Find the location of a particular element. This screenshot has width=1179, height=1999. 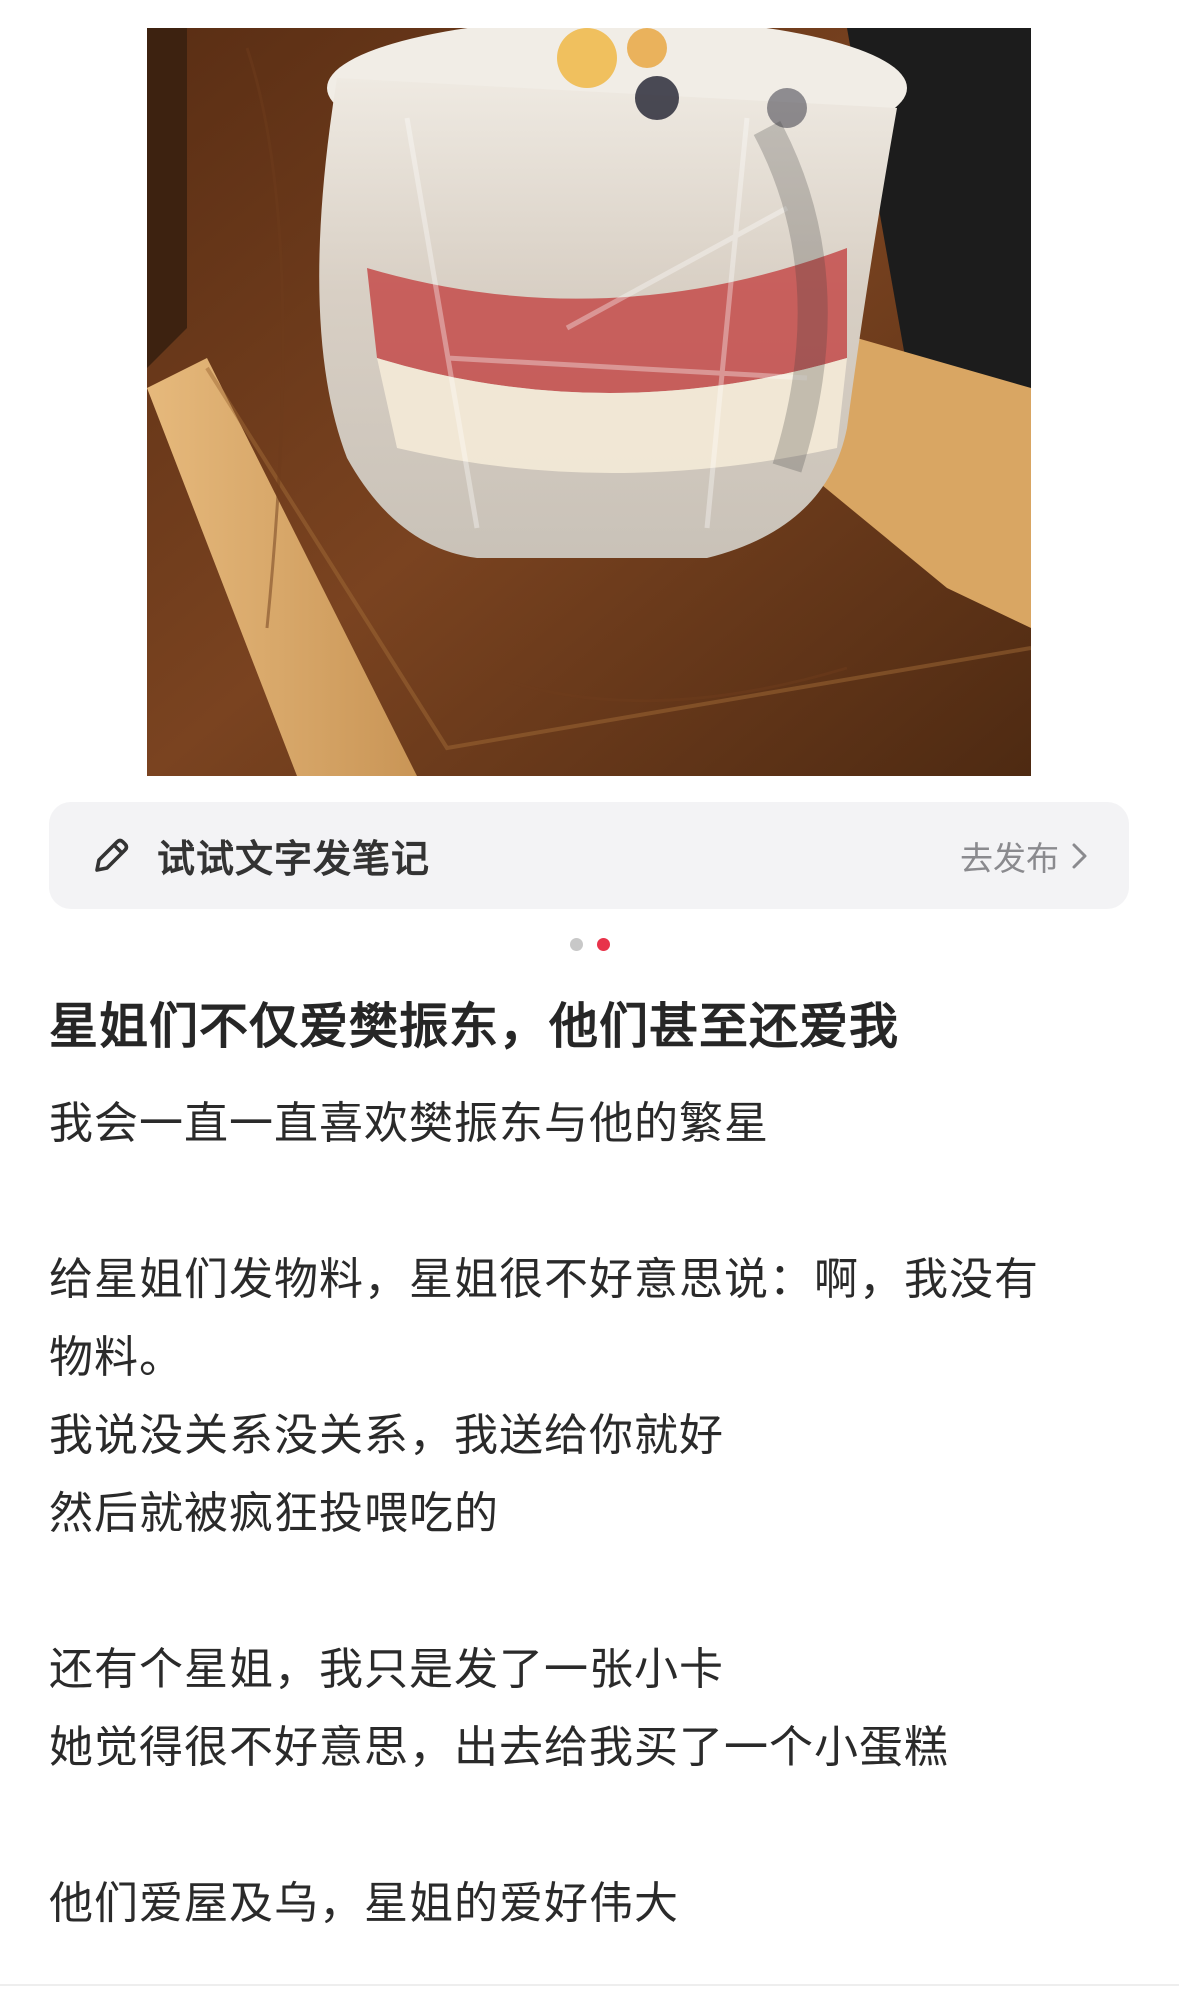

divider is located at coordinates (589, 1985).